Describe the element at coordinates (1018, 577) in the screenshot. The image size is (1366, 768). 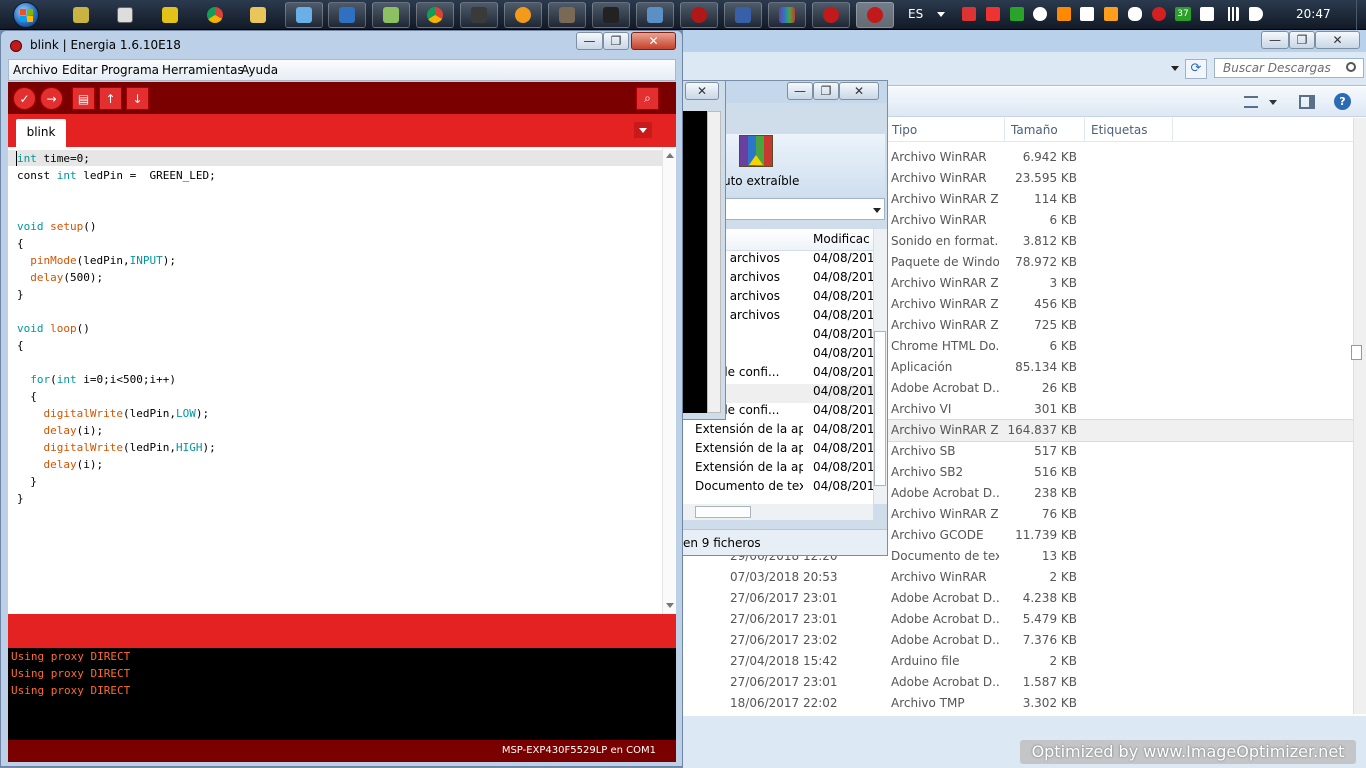
I see `file-row: 07/03/2018 20:53 Archivo WinRAR 2 KB` at that location.